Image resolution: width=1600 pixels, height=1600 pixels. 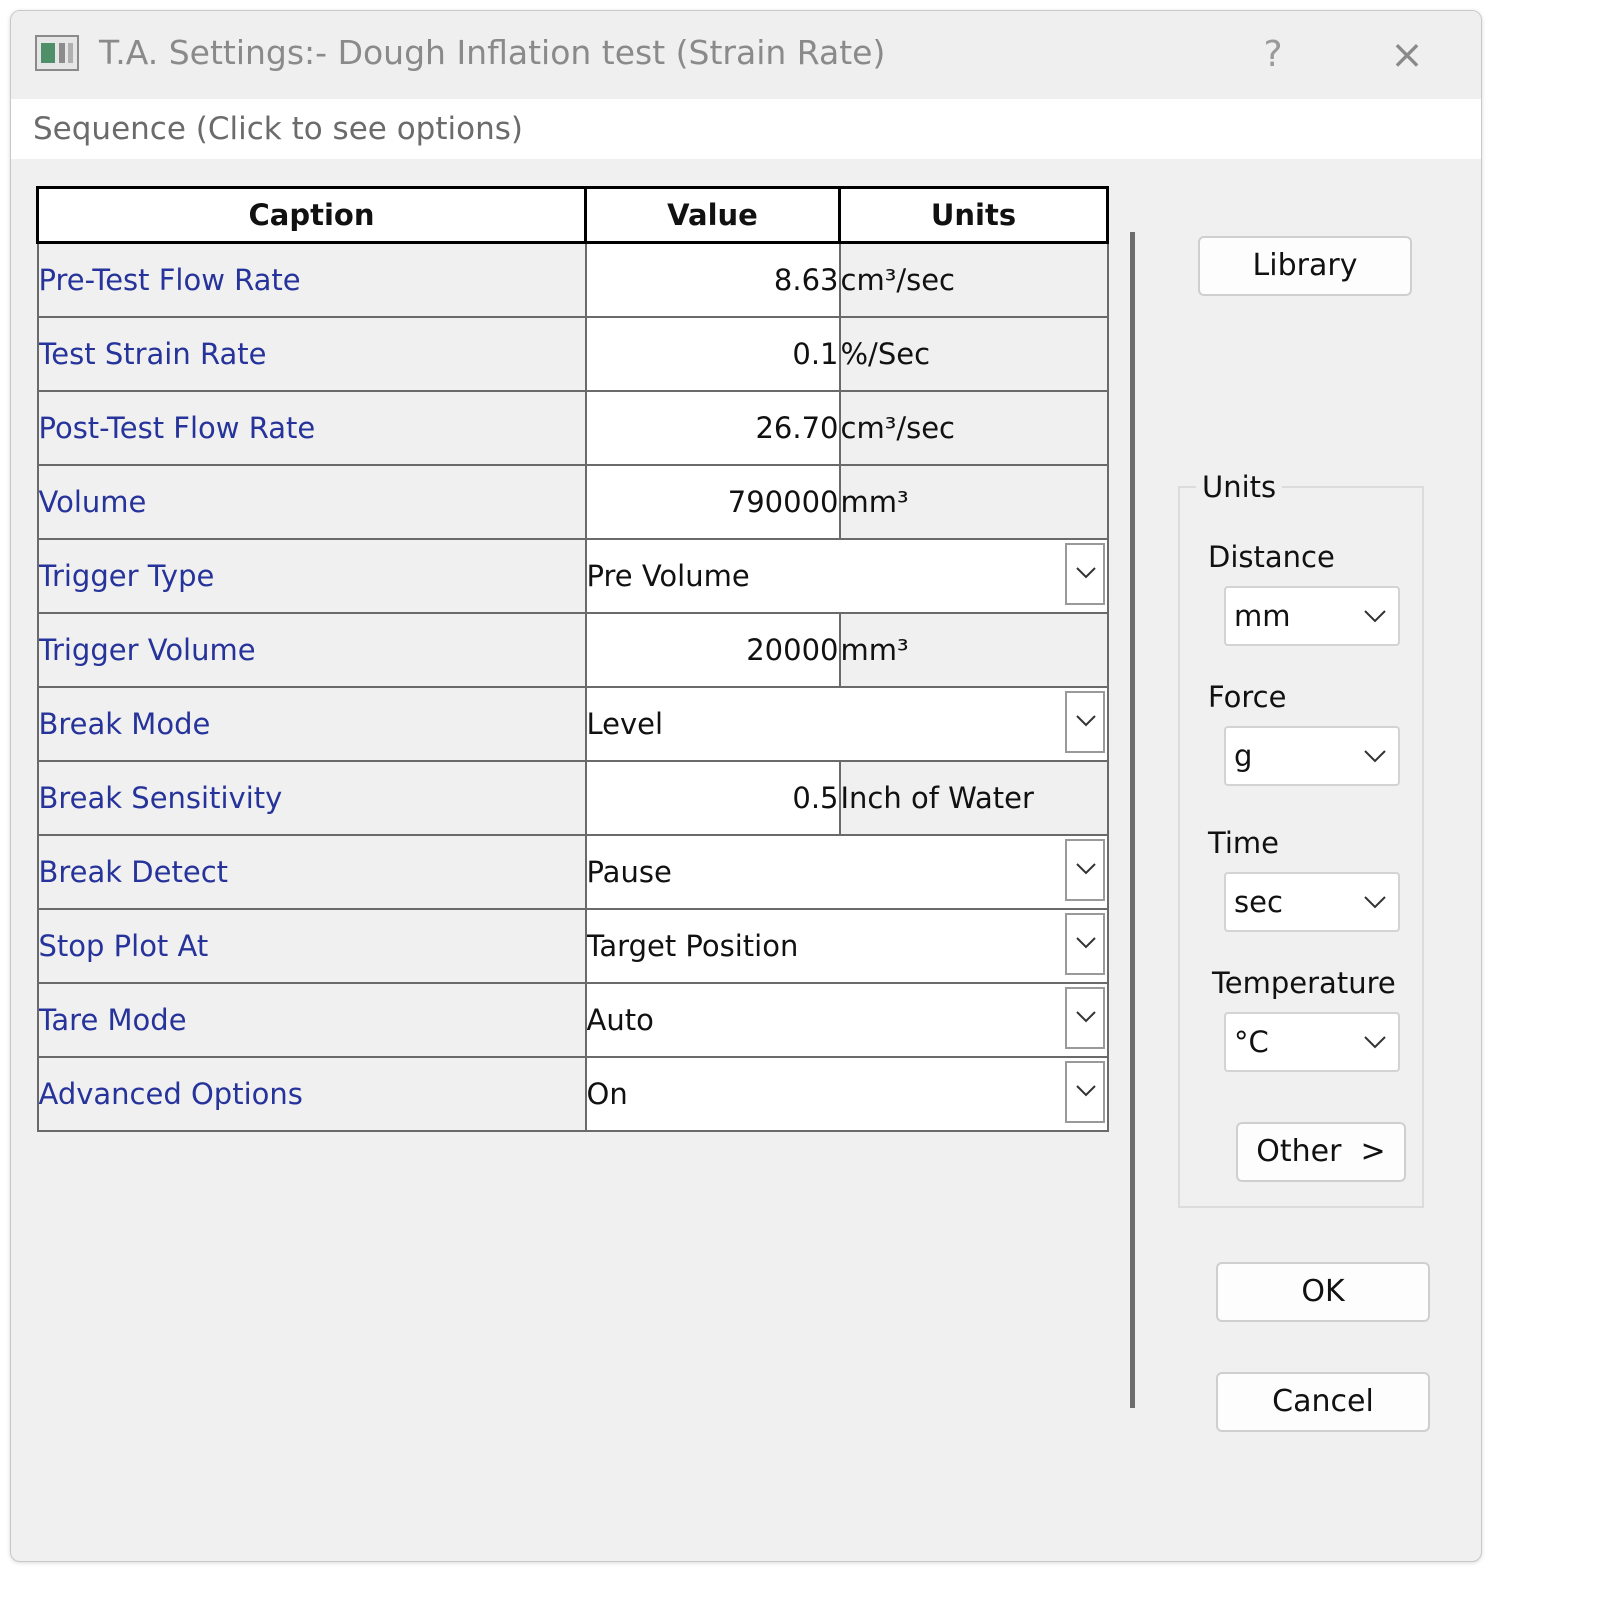 I want to click on tare-mode-value: Auto, so click(x=620, y=1020).